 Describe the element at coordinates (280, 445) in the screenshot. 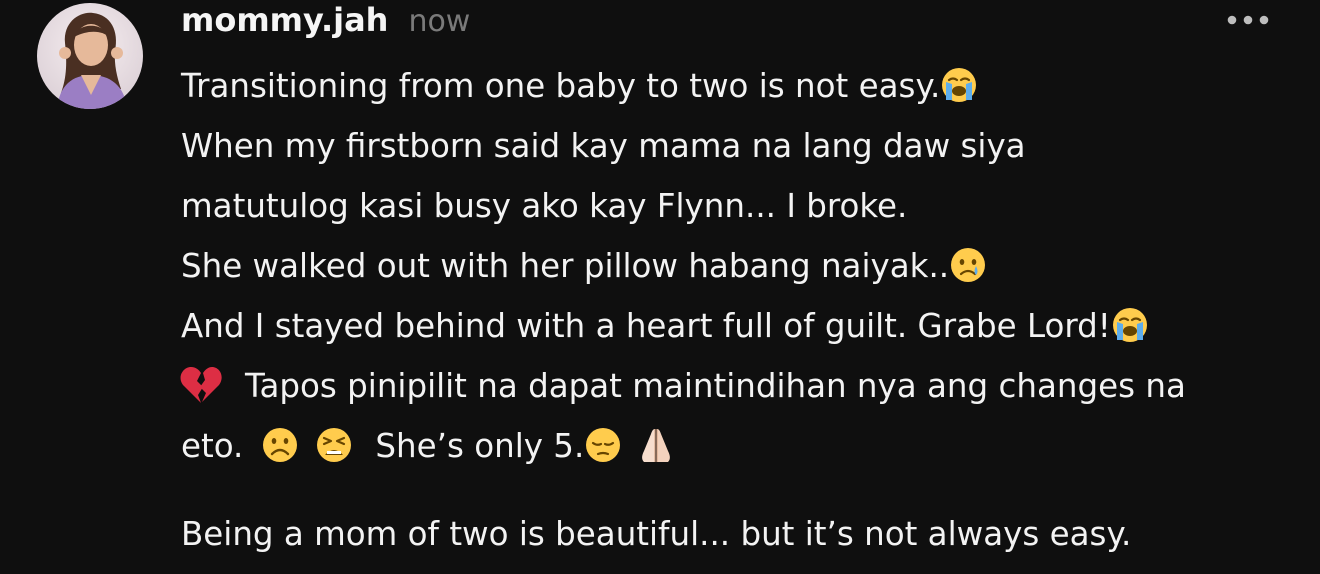

I see `frowning-face-icon` at that location.